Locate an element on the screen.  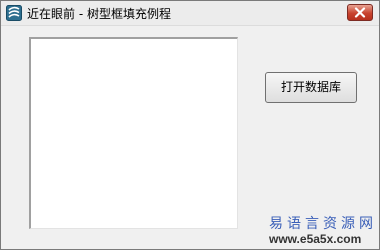
title-bar: 近在眼前 - 树型框填充例程 is located at coordinates (190, 13).